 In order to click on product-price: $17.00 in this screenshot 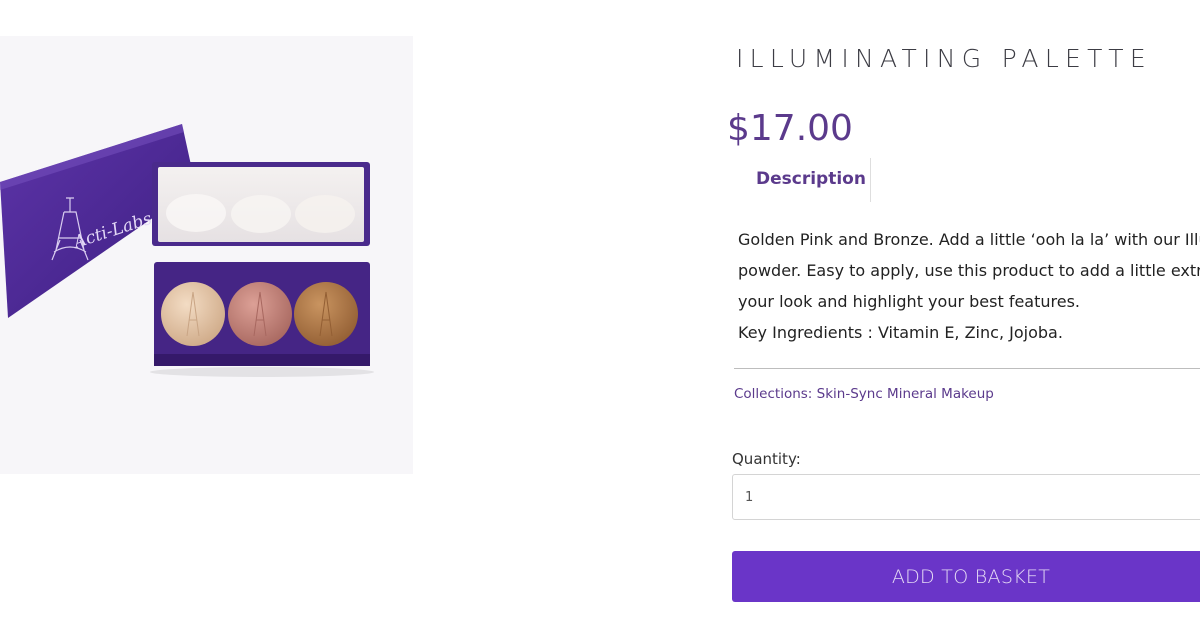, I will do `click(790, 128)`.